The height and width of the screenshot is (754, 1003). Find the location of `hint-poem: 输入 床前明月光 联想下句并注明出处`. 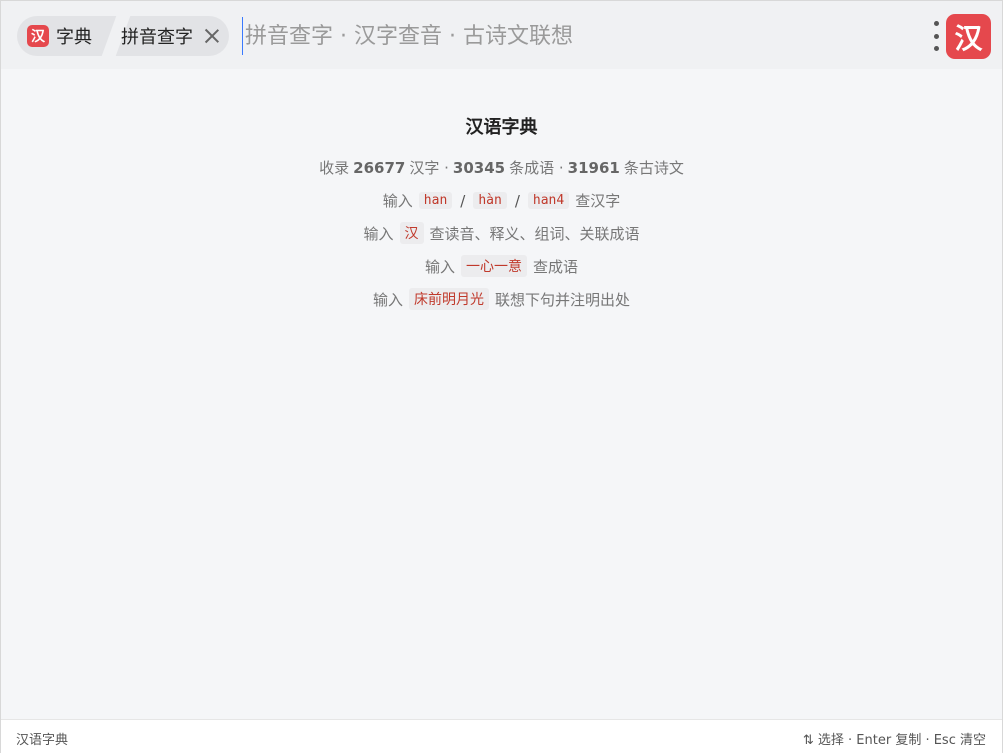

hint-poem: 输入 床前明月光 联想下句并注明出处 is located at coordinates (501, 299).